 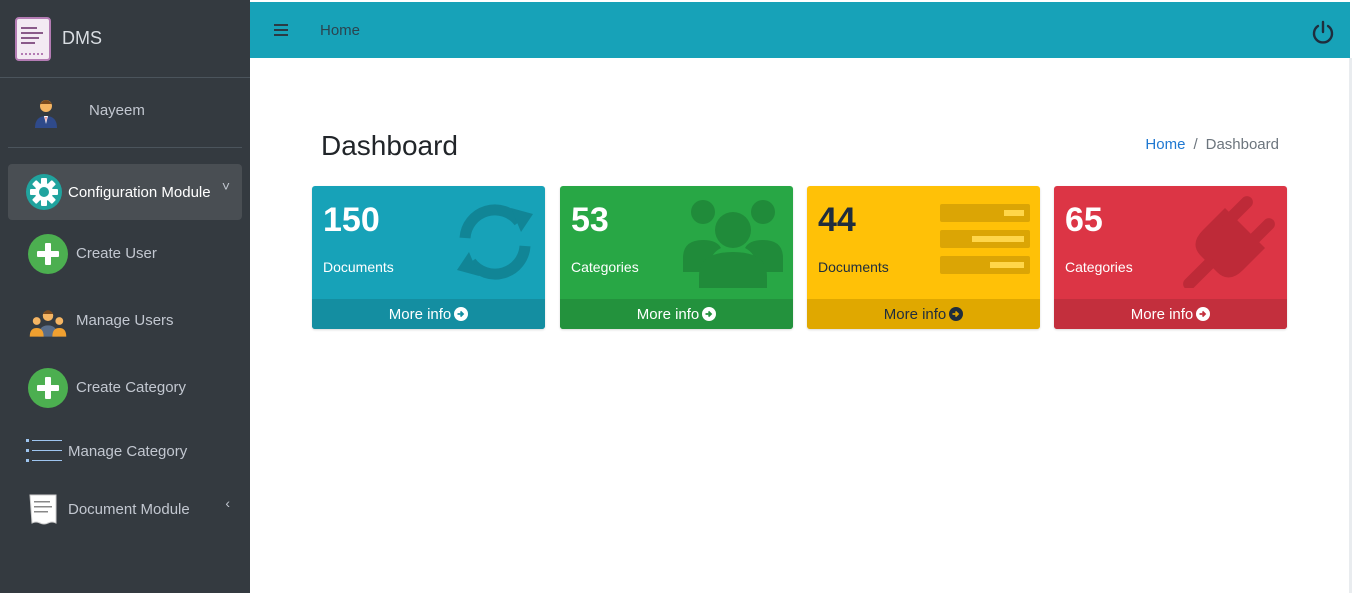 I want to click on top-home-link: Home, so click(x=340, y=30).